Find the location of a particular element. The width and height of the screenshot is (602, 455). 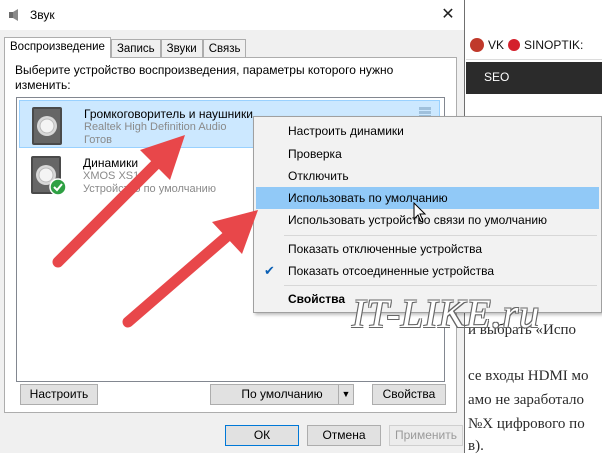

bookmark-sinoptik: SINOPTIK: is located at coordinates (553, 45).